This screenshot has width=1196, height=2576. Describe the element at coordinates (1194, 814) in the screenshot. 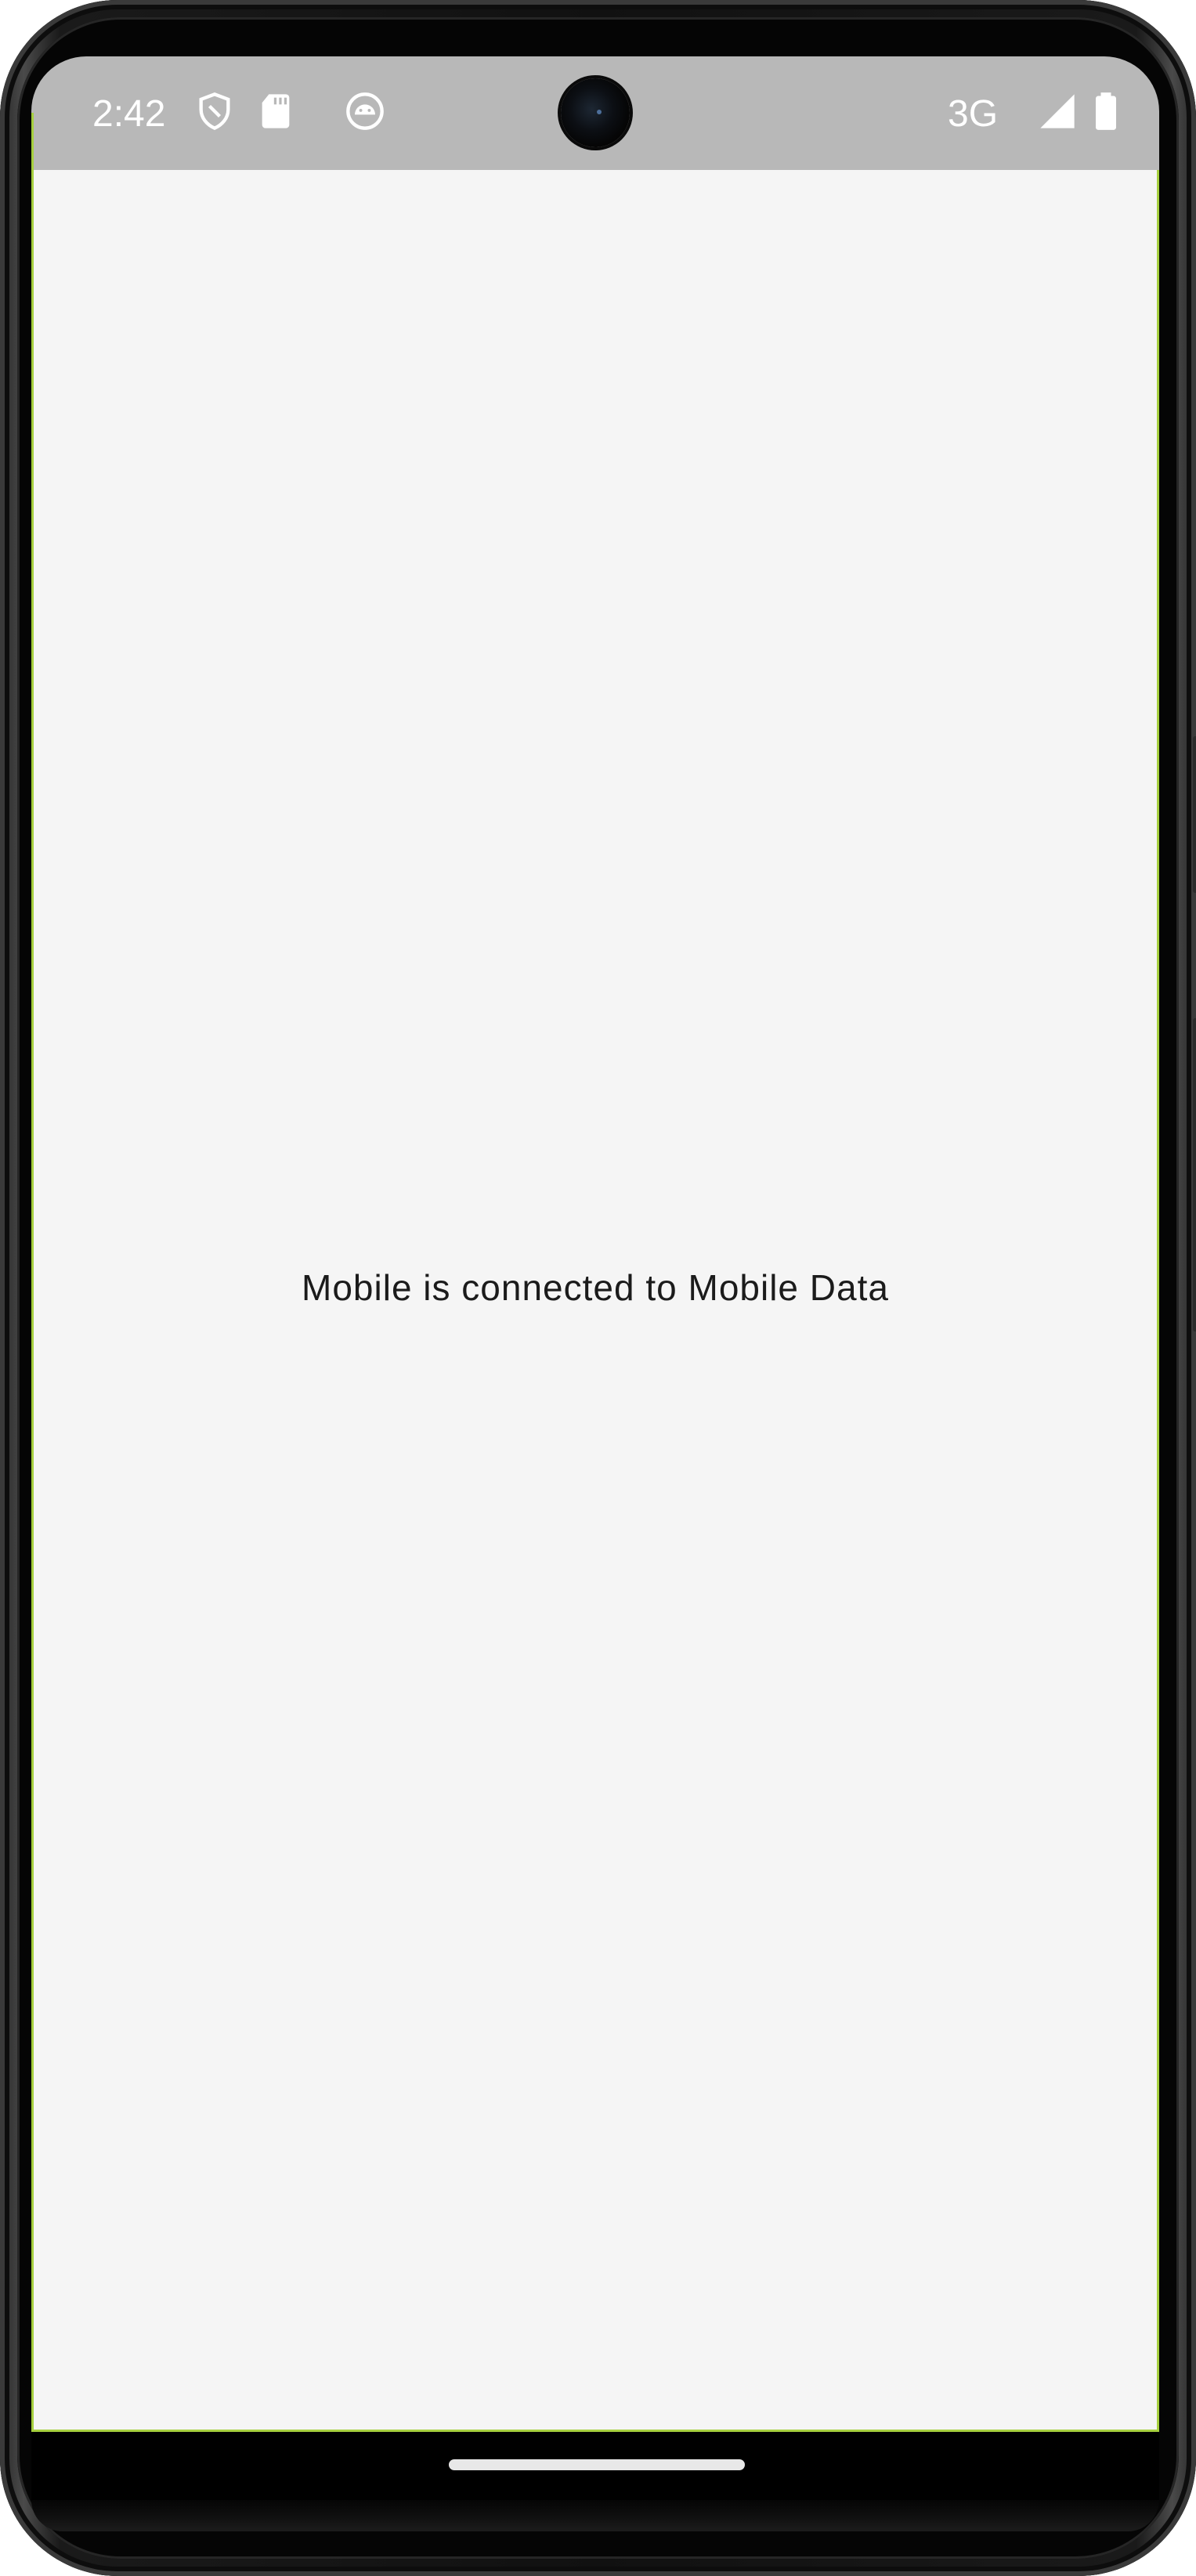

I see `volume-button` at that location.